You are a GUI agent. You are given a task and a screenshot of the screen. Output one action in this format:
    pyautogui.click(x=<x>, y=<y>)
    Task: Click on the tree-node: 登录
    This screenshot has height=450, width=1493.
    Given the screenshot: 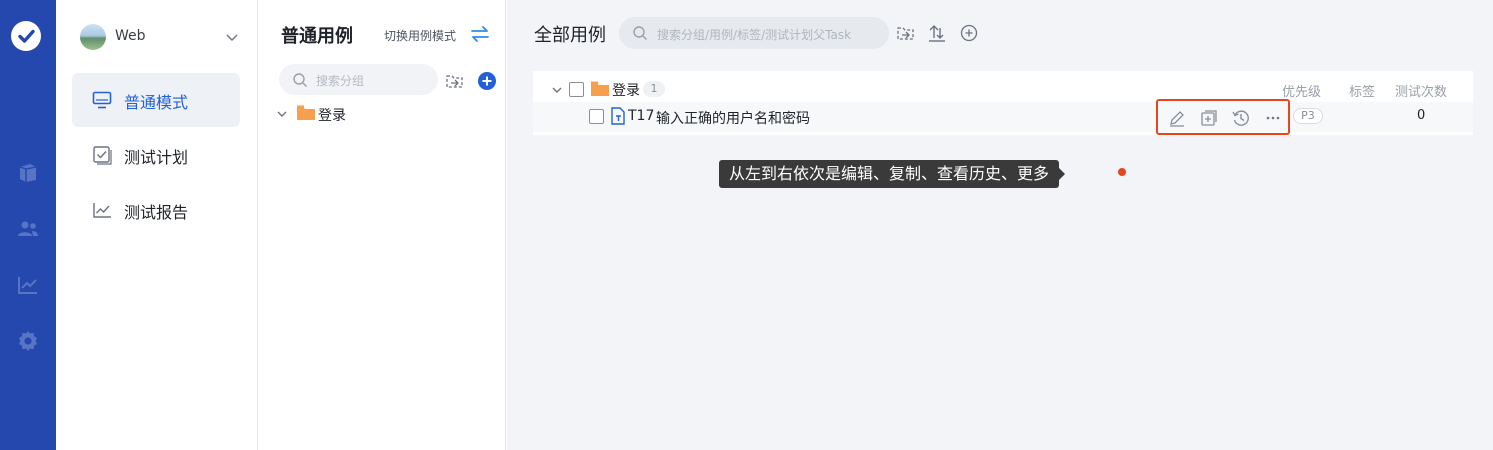 What is the action you would take?
    pyautogui.click(x=375, y=114)
    